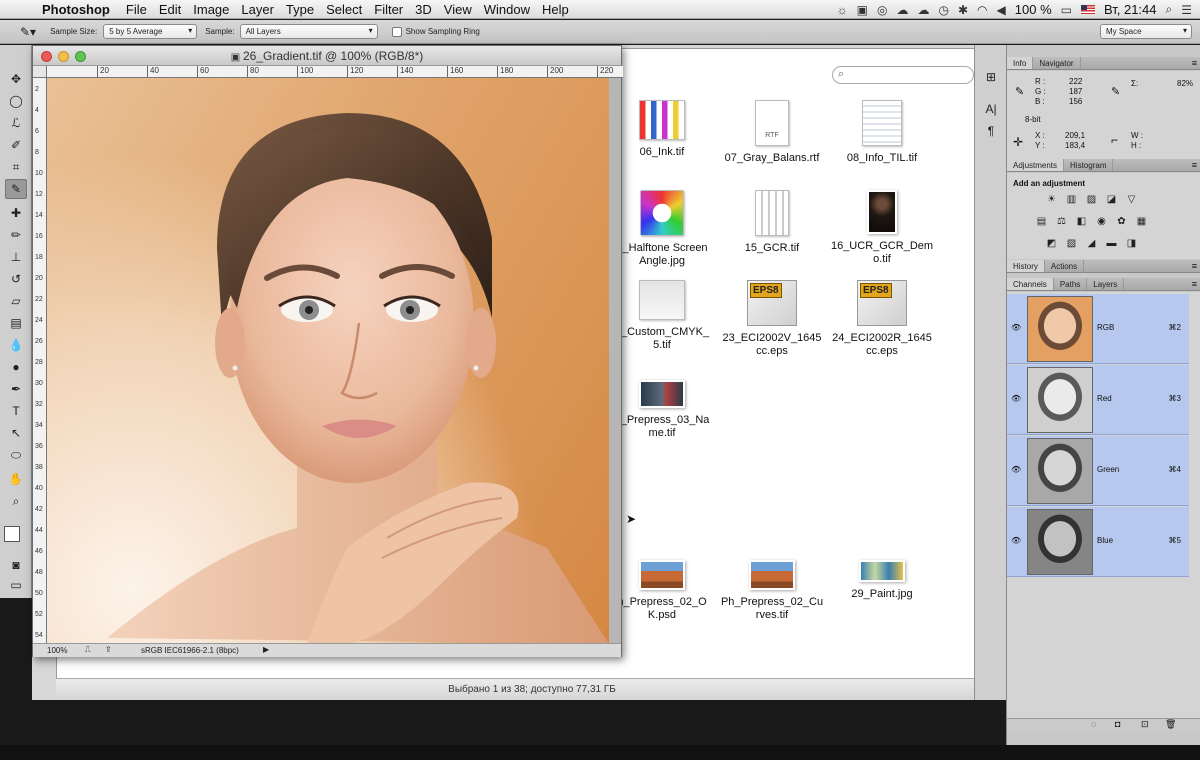 The width and height of the screenshot is (1200, 760). What do you see at coordinates (16, 479) in the screenshot?
I see `hand-tool-icon: ✋` at bounding box center [16, 479].